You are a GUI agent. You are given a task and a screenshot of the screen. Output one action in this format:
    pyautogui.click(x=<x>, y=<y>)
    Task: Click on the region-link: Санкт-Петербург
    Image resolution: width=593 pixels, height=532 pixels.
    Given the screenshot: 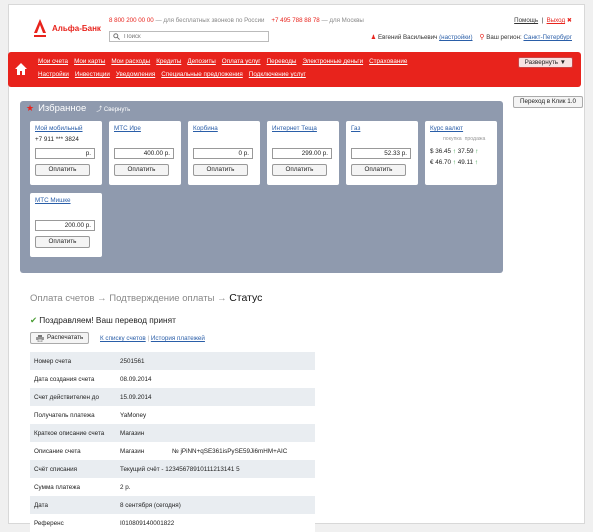 What is the action you would take?
    pyautogui.click(x=547, y=37)
    